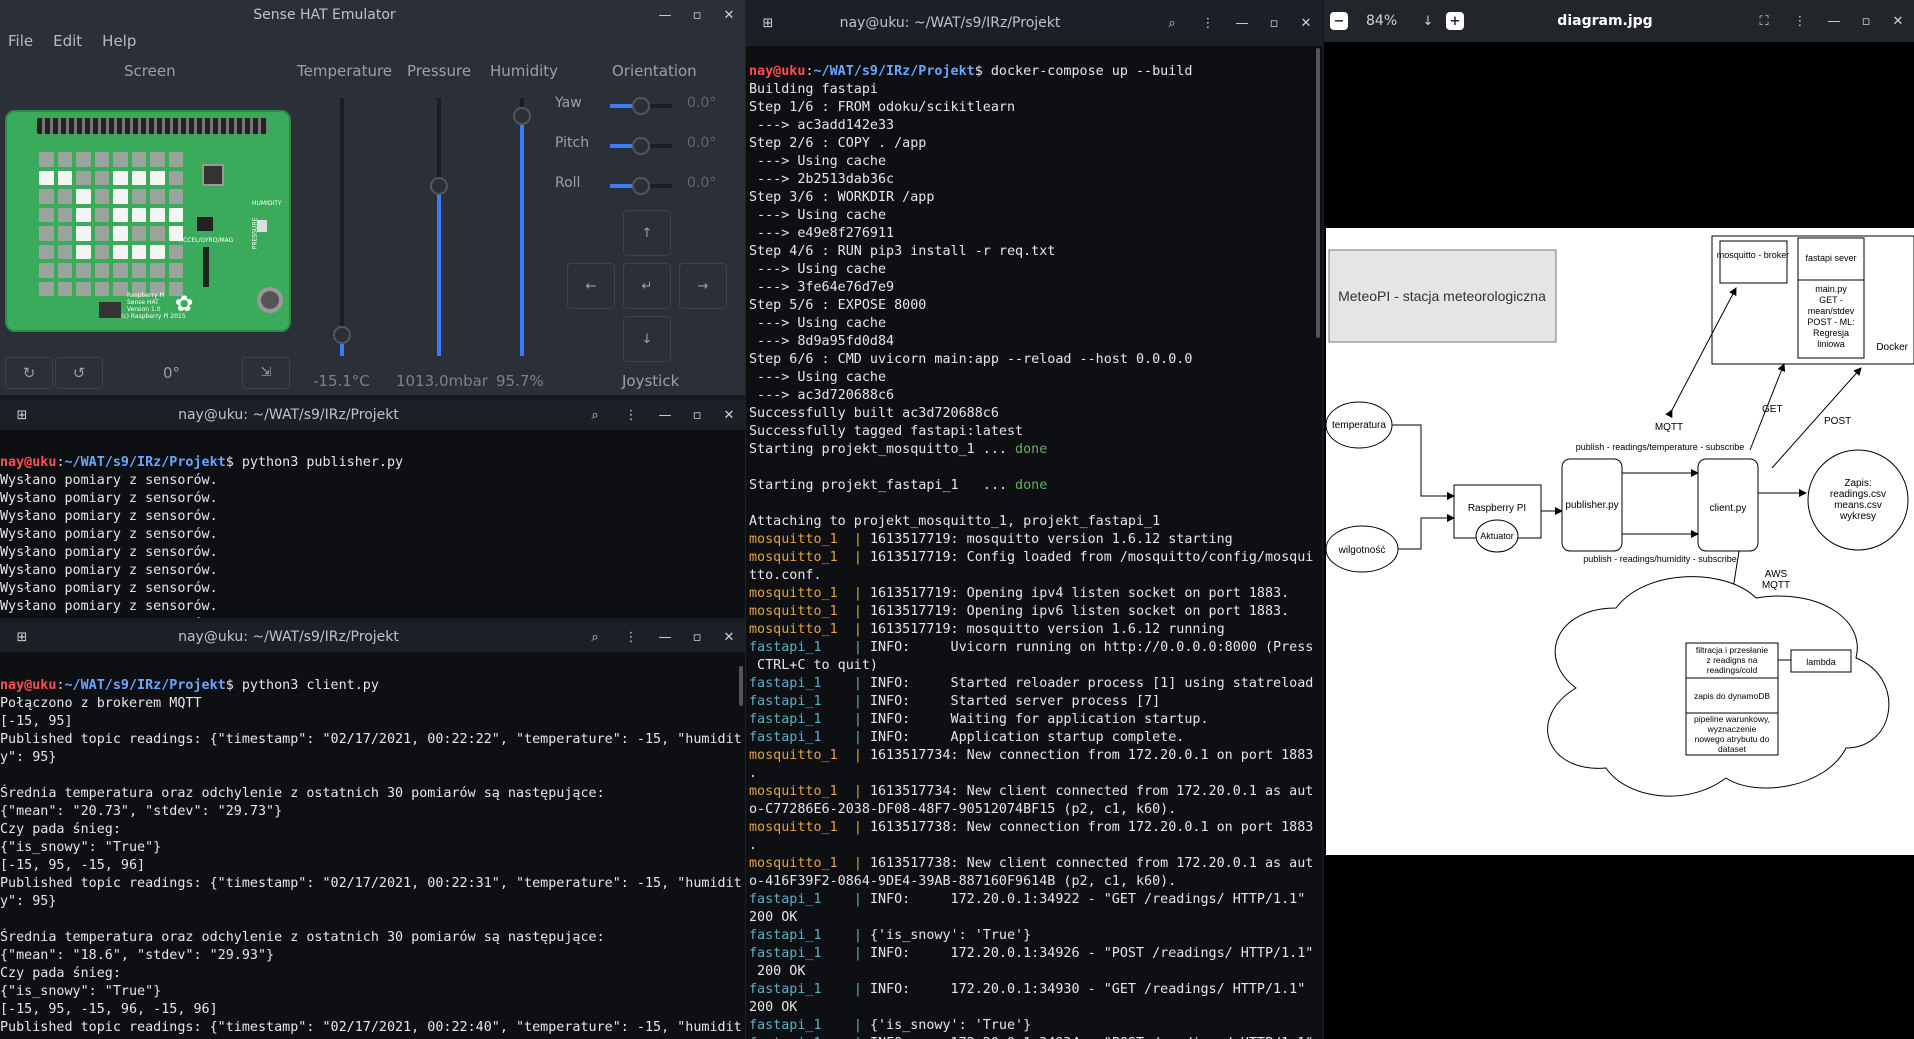 The width and height of the screenshot is (1914, 1039). Describe the element at coordinates (262, 226) in the screenshot. I see `pressure-sensor` at that location.